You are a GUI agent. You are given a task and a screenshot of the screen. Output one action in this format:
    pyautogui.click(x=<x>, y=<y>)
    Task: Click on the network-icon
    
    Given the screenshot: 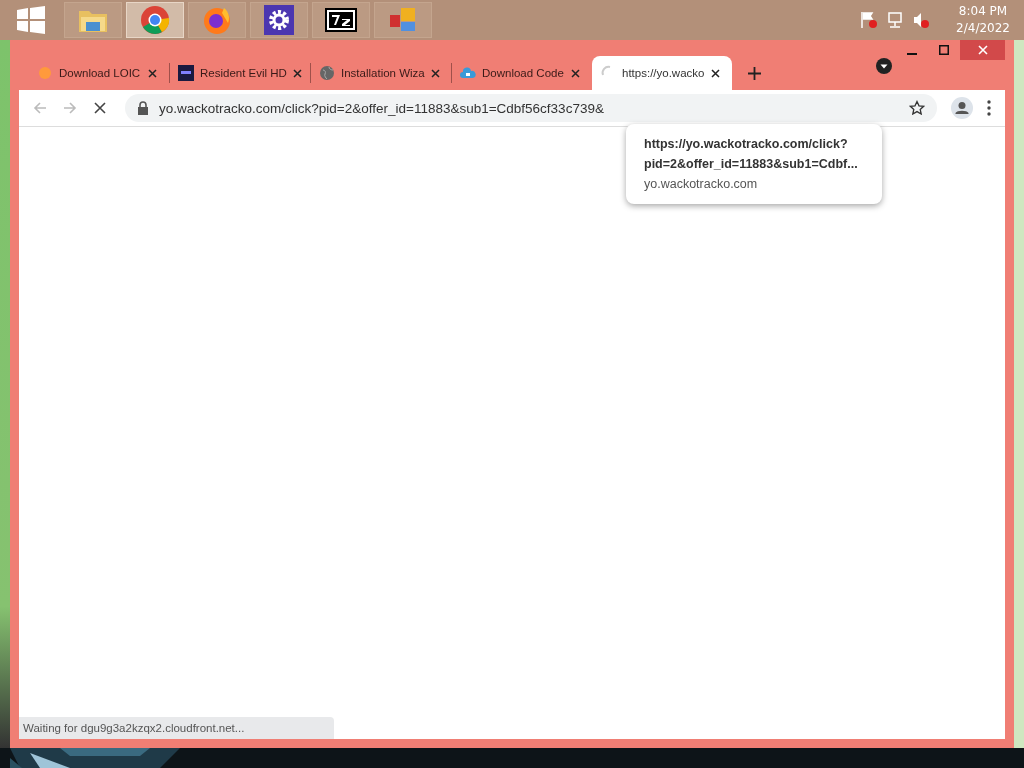 What is the action you would take?
    pyautogui.click(x=895, y=20)
    